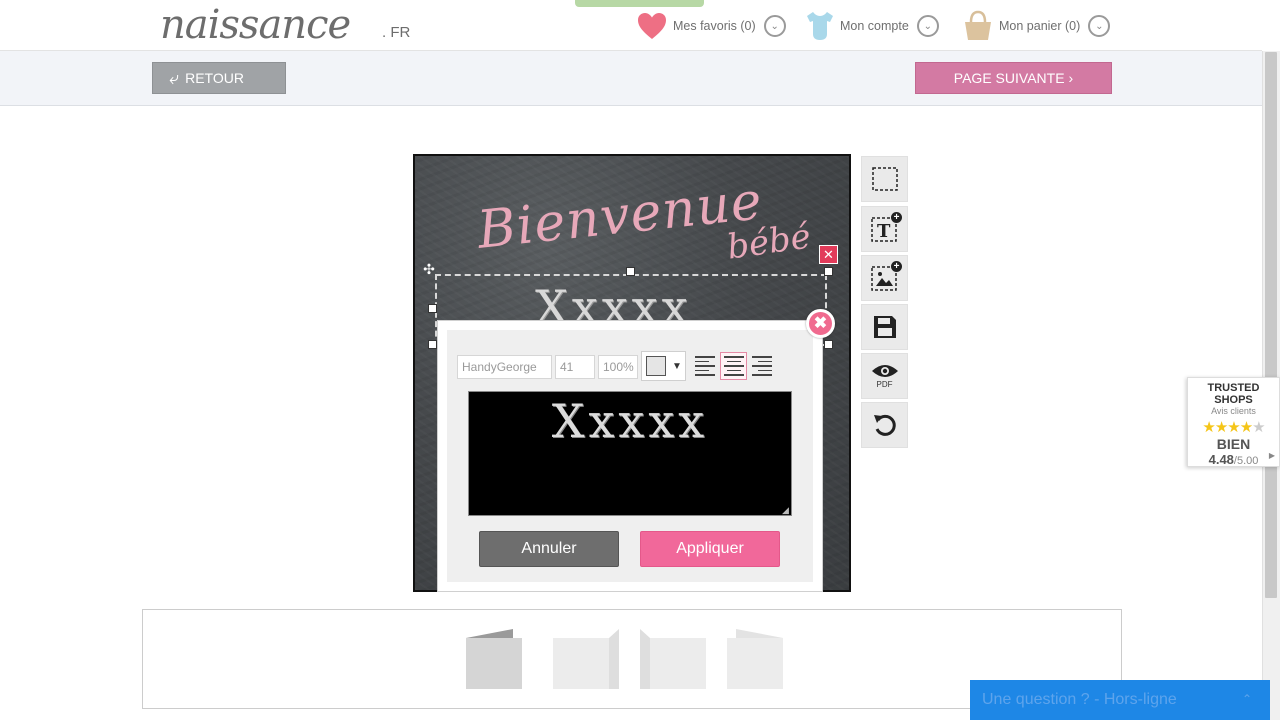 The width and height of the screenshot is (1280, 720). I want to click on account-label: Mon compte, so click(874, 26).